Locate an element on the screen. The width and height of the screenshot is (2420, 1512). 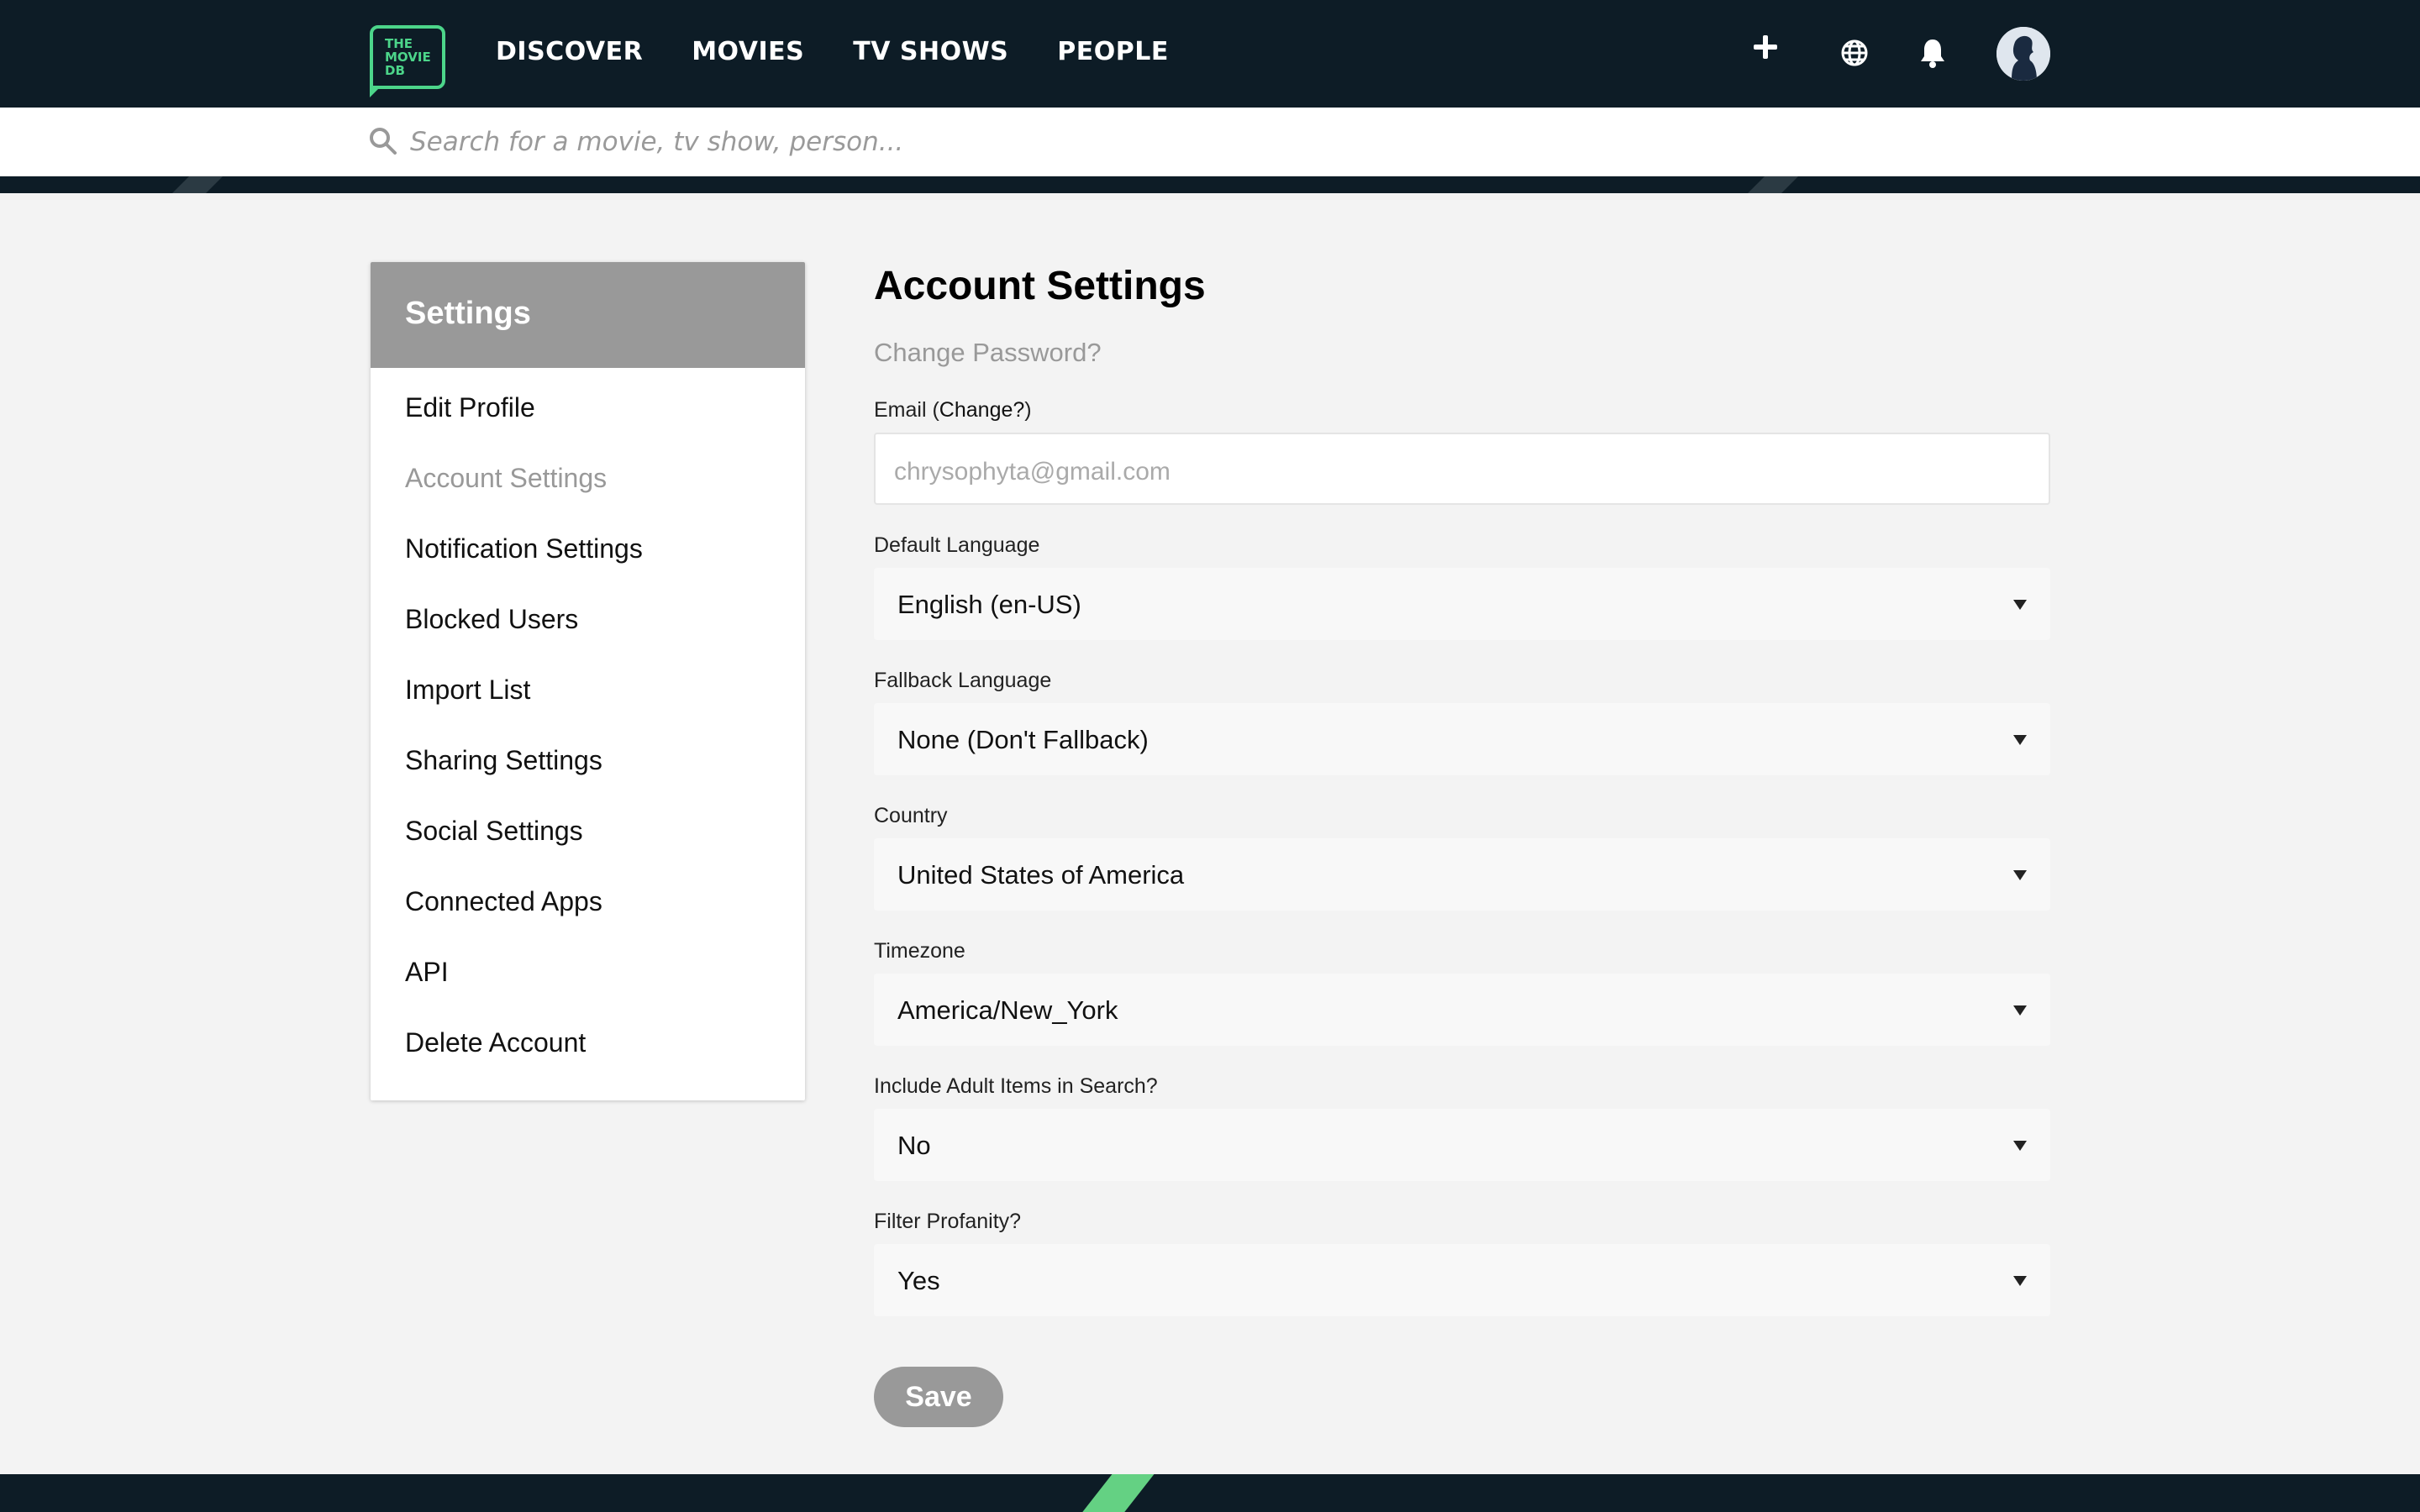
nav-discover: DISCOVER is located at coordinates (569, 51).